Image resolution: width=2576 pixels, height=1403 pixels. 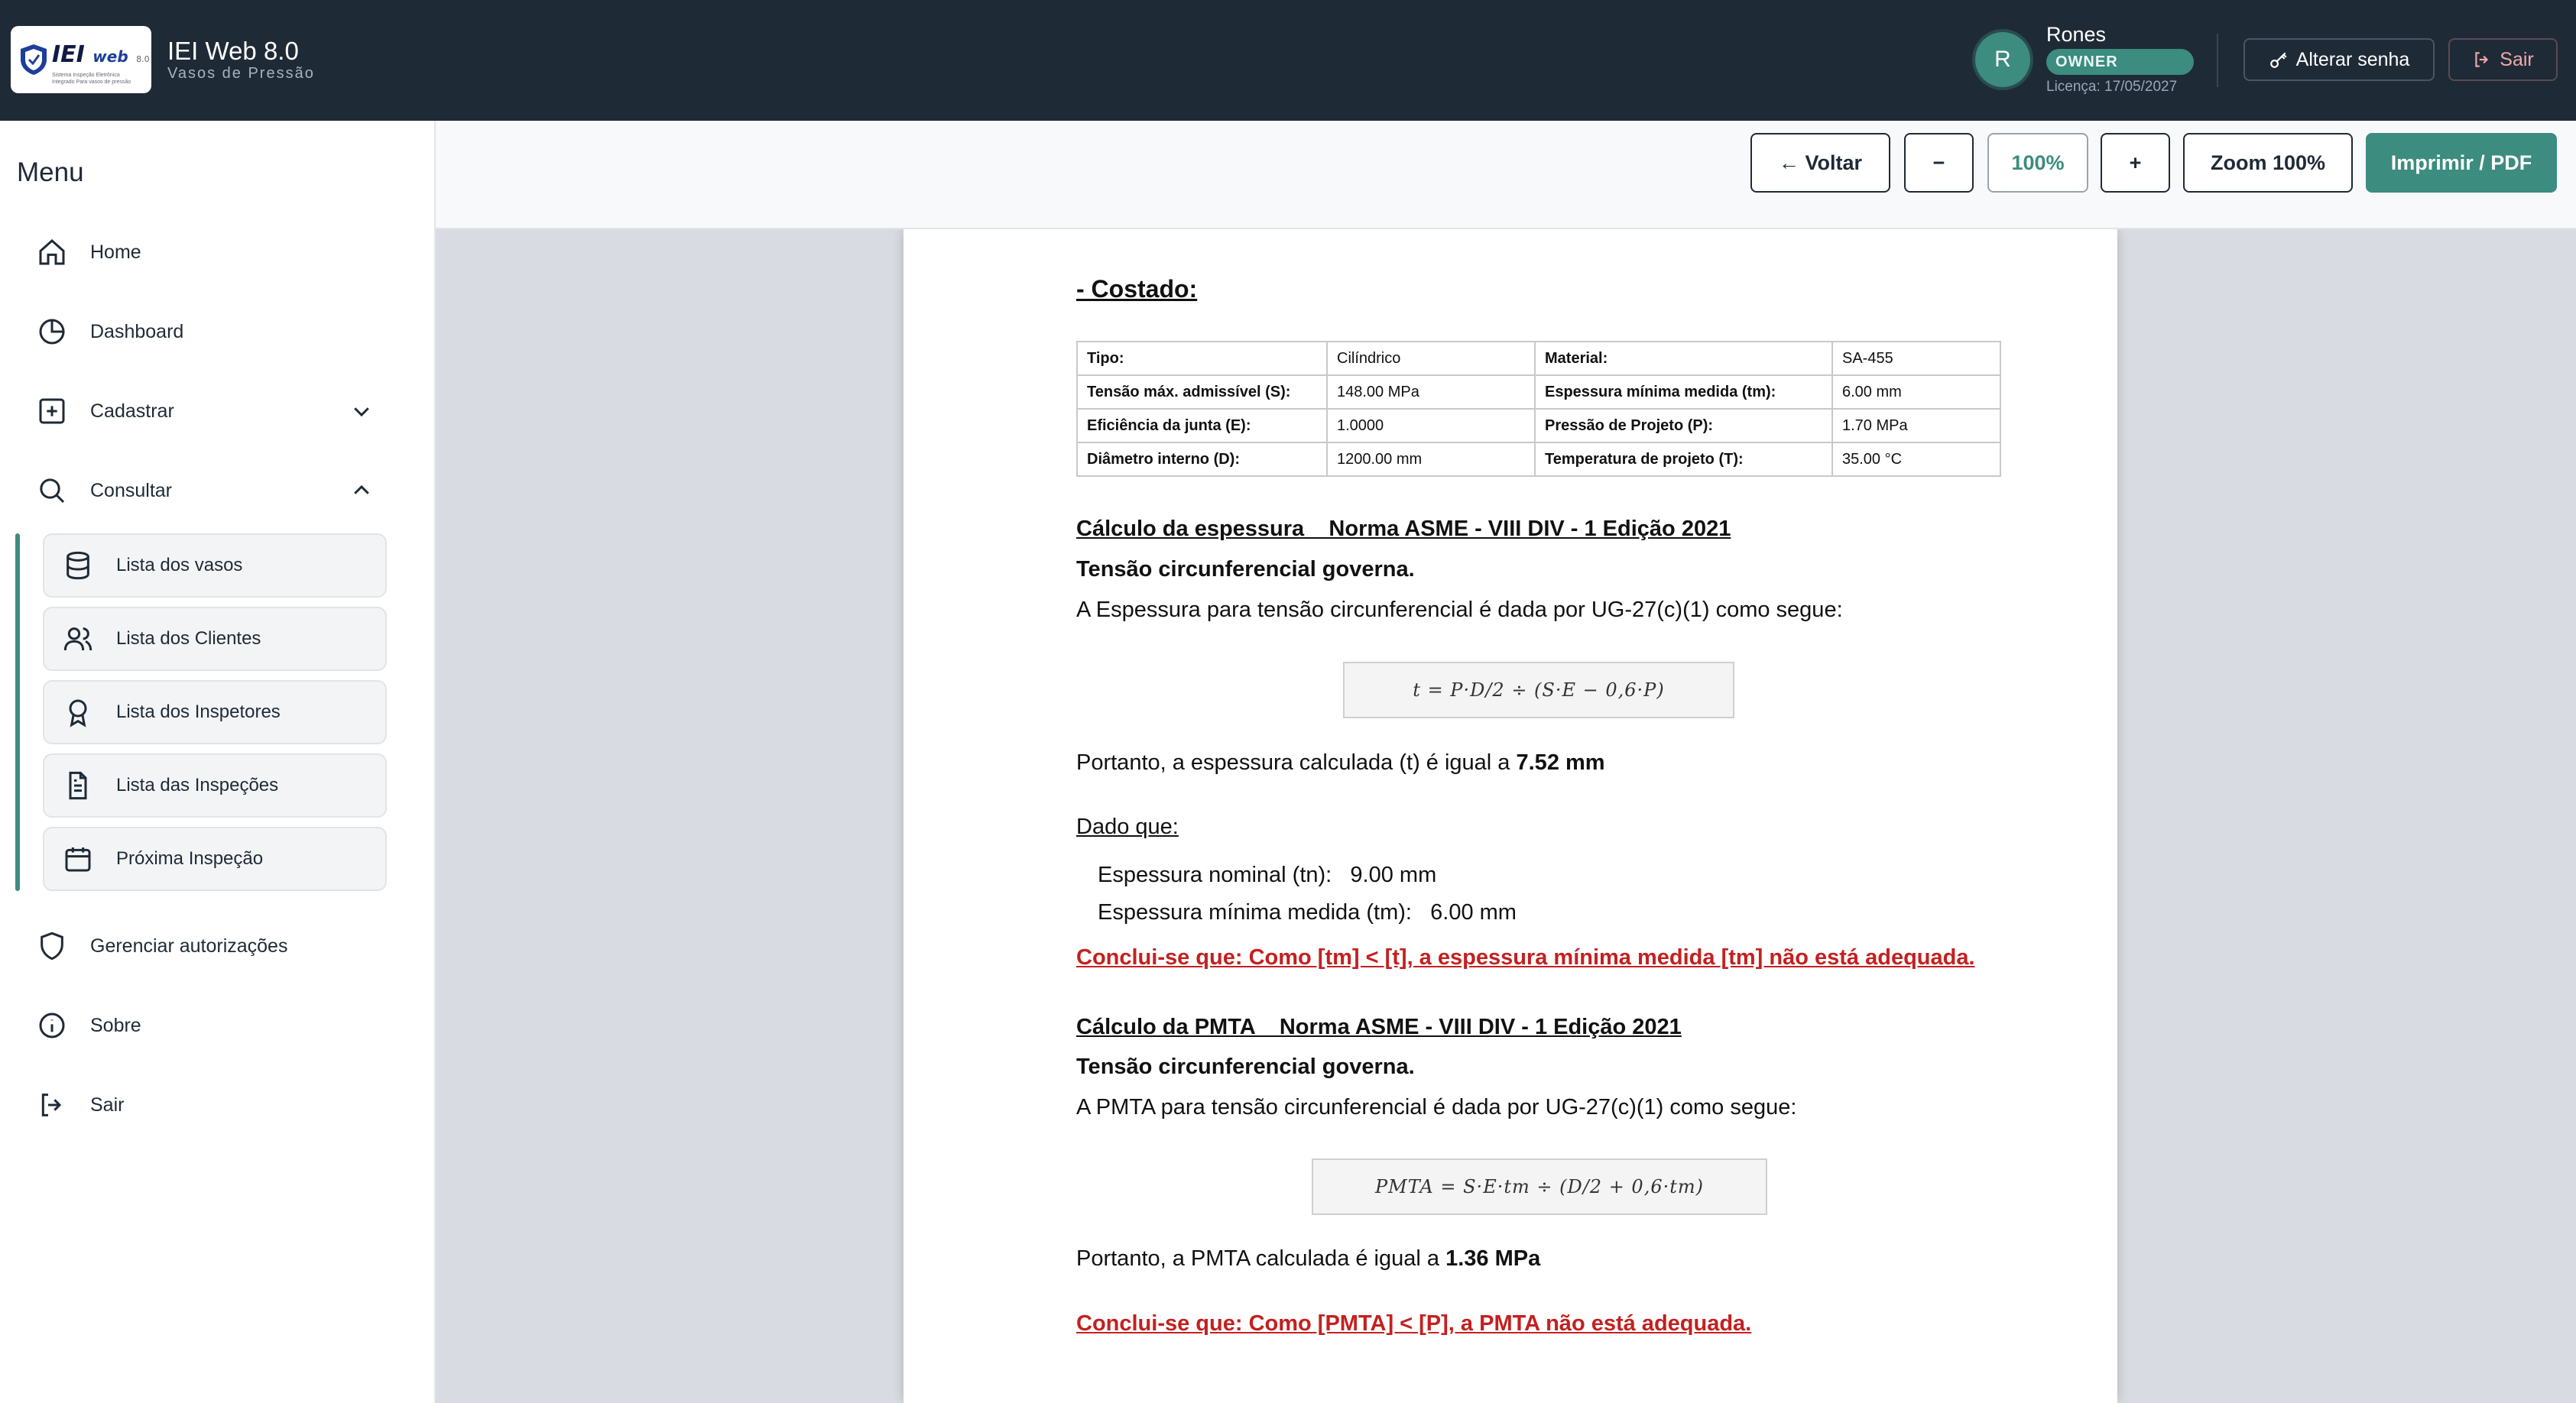 I want to click on sidebar-item-lista-vasos: Lista dos vasos, so click(x=215, y=565).